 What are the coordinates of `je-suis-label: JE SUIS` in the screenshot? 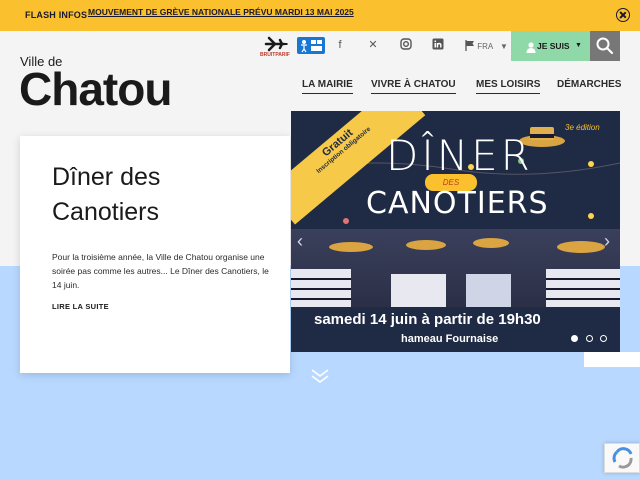 It's located at (553, 46).